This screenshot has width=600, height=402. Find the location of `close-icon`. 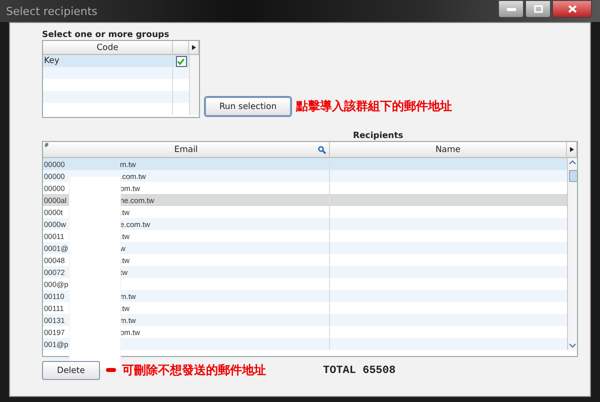

close-icon is located at coordinates (572, 9).